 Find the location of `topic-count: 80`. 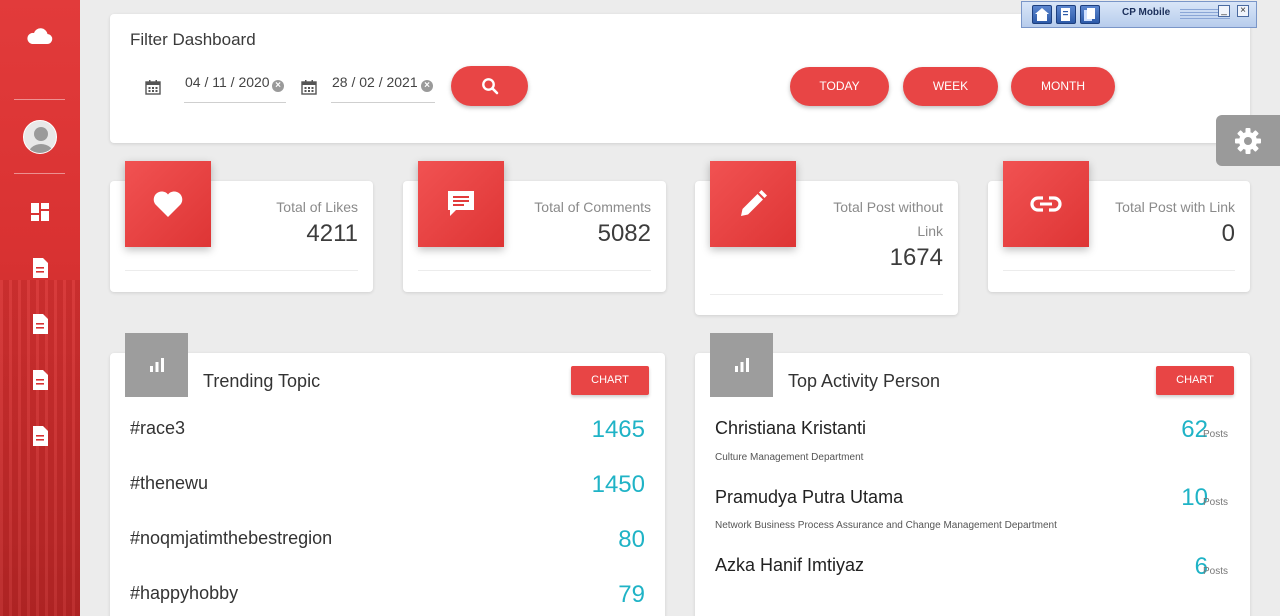

topic-count: 80 is located at coordinates (631, 539).